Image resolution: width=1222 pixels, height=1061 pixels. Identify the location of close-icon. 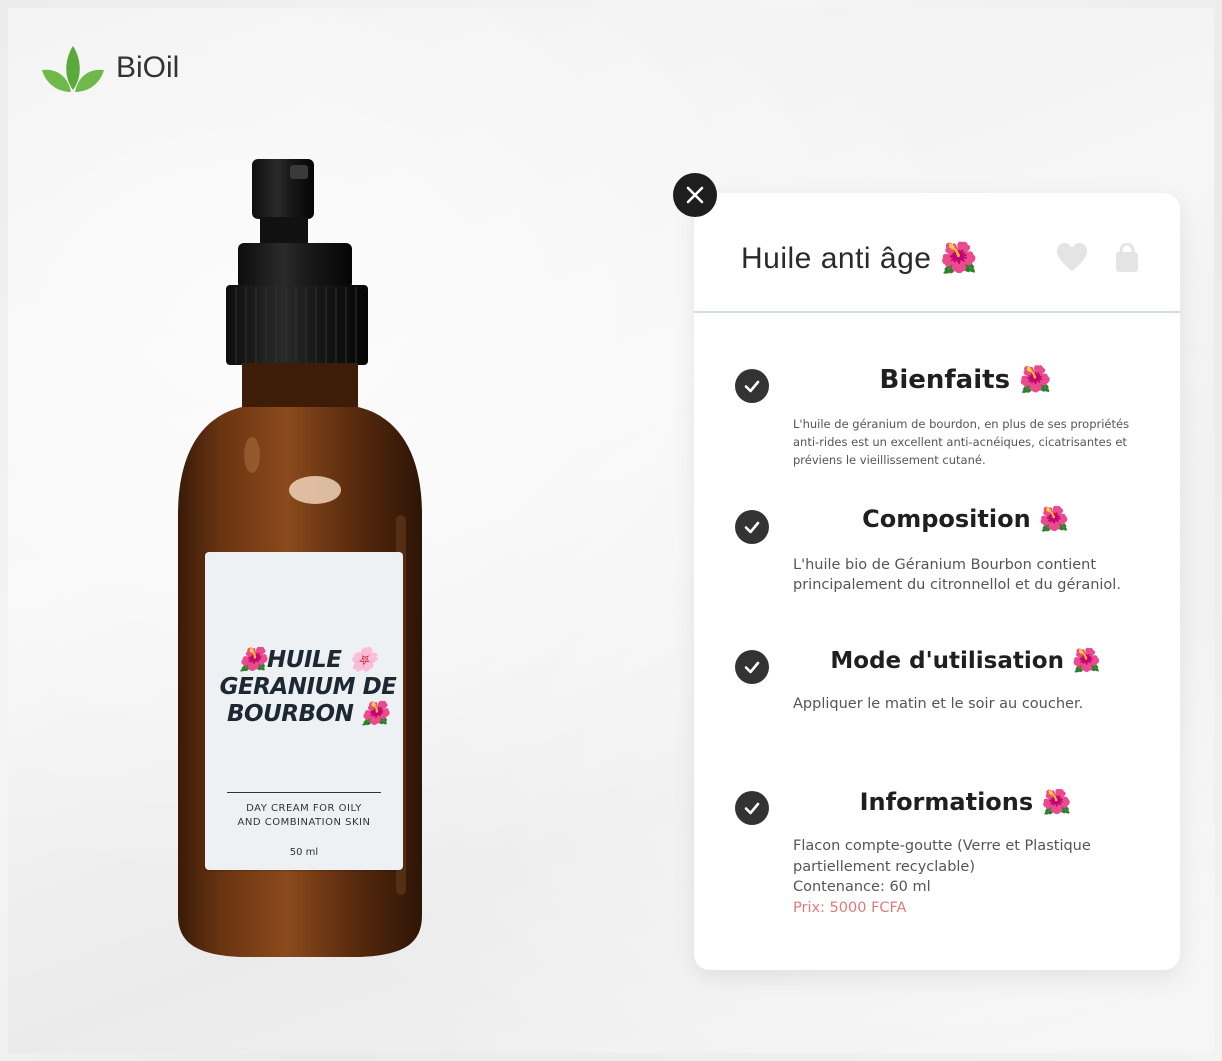
(695, 195).